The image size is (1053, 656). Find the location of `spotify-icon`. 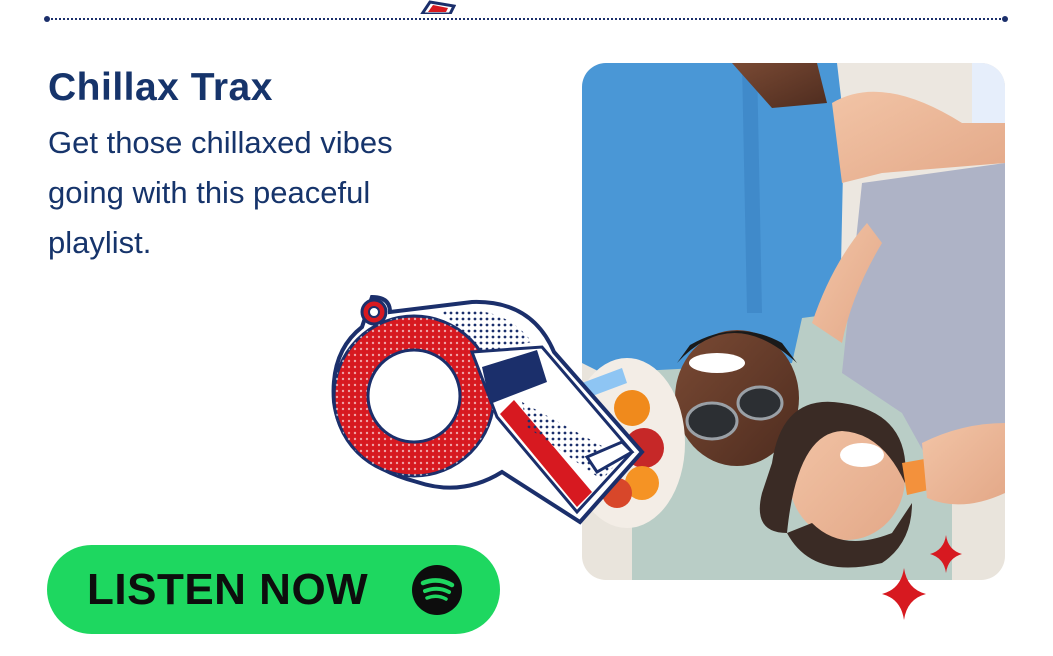

spotify-icon is located at coordinates (437, 590).